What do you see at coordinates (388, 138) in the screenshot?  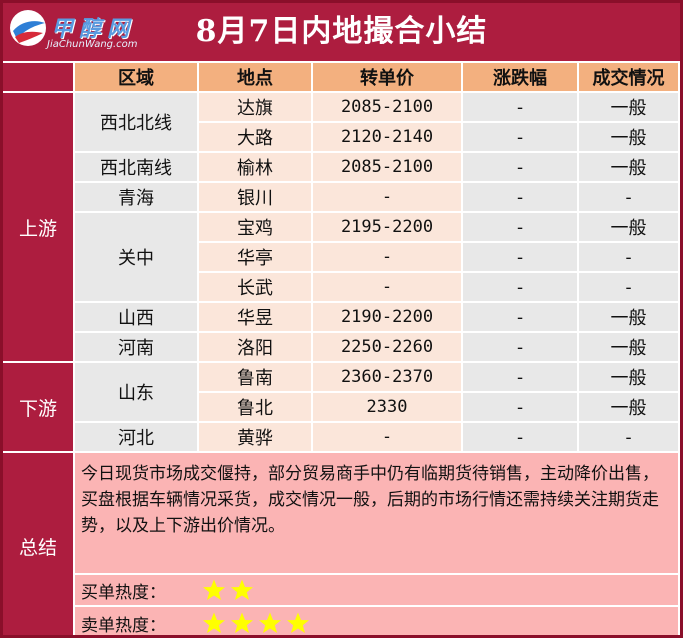 I see `price-cell: 2120-2140` at bounding box center [388, 138].